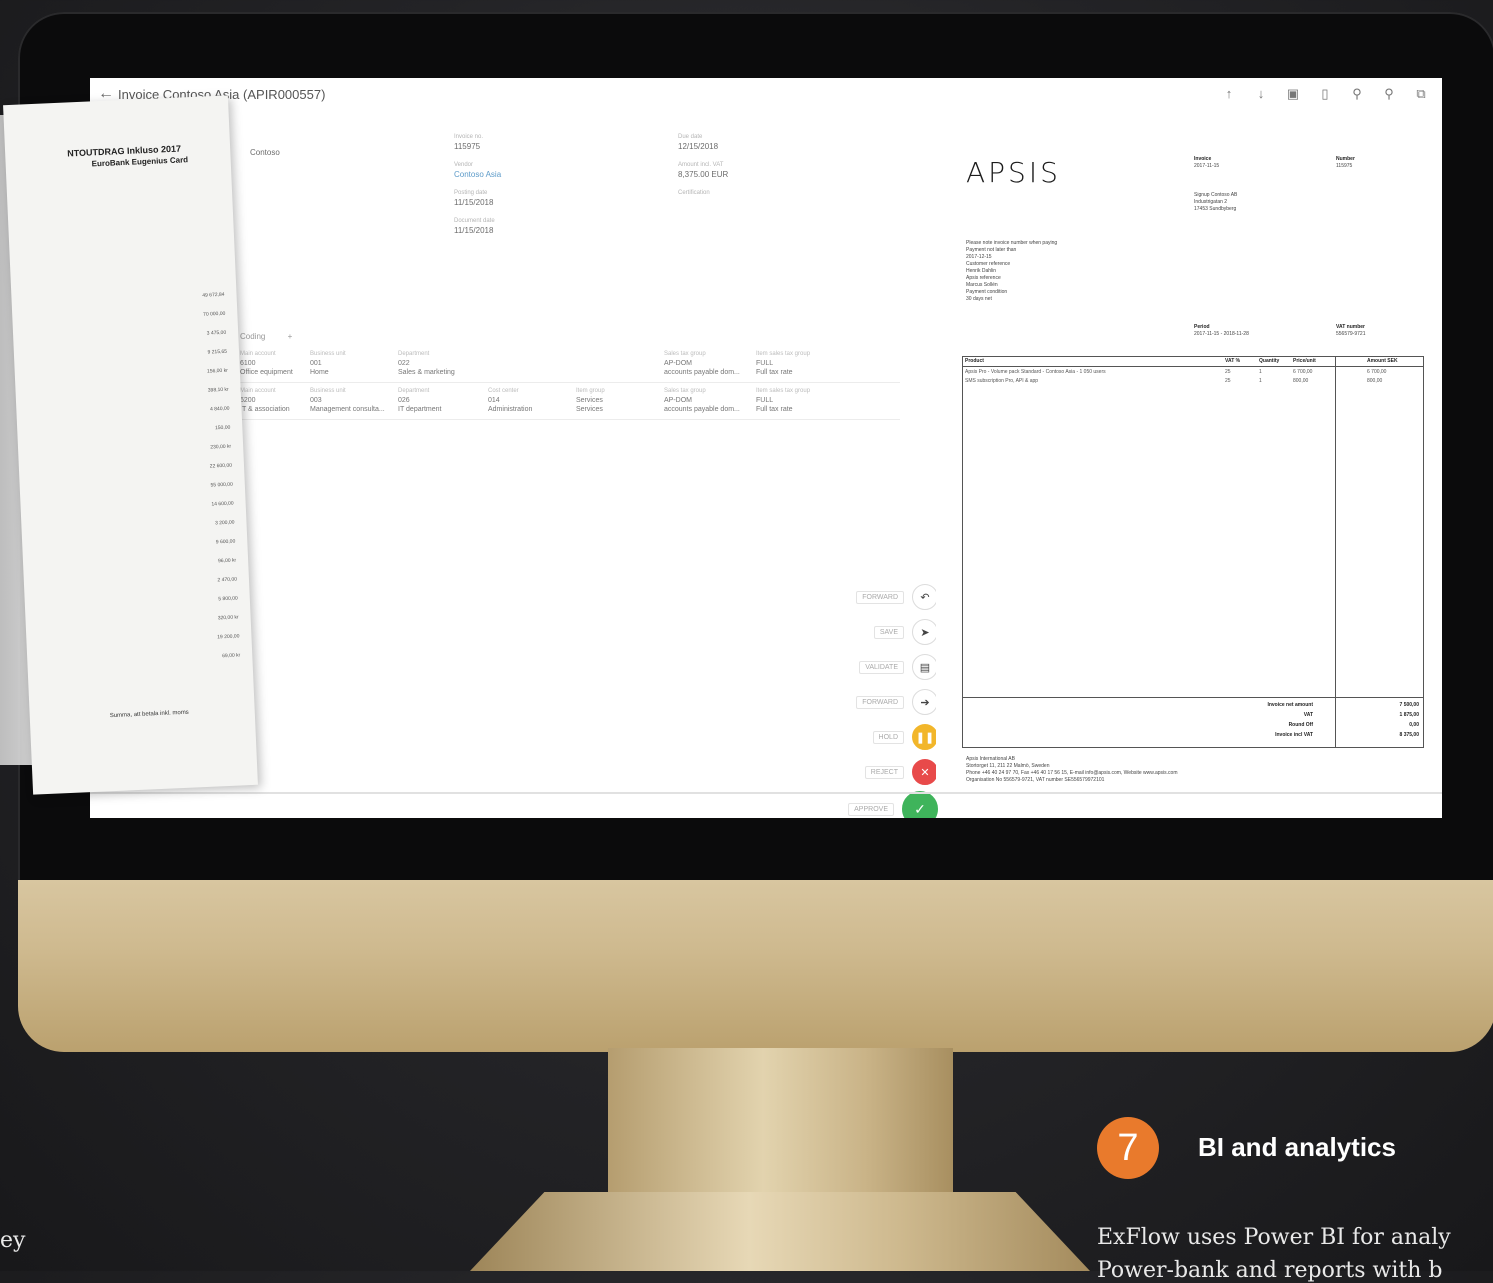 The image size is (1493, 1283). I want to click on document-text-line: Stortorget 11, 211 22 Malmö, Sweden, so click(1008, 766).